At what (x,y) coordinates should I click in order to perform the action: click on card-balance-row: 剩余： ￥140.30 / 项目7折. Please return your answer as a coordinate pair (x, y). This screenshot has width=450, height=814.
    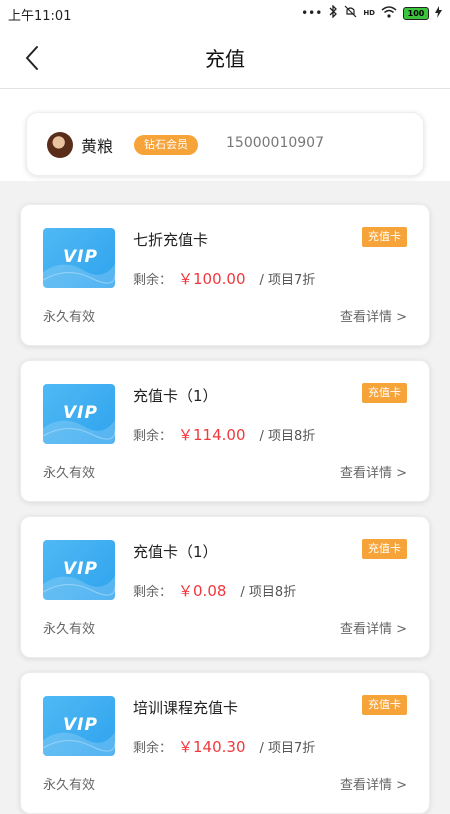
    Looking at the image, I should click on (224, 746).